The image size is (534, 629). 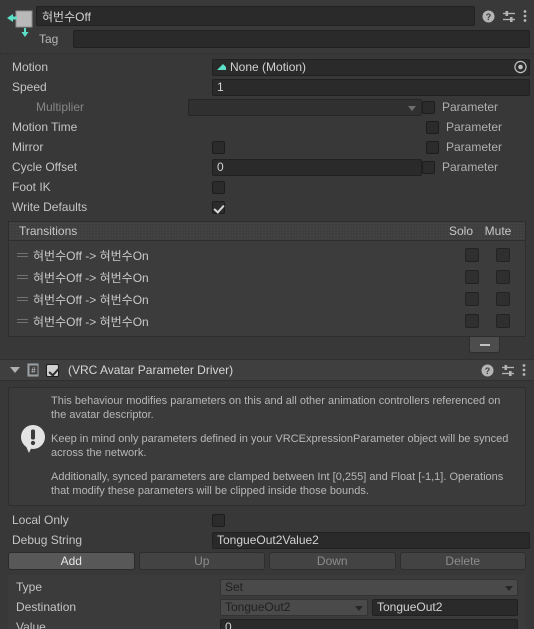 What do you see at coordinates (371, 87) in the screenshot?
I see `speed-input: 1` at bounding box center [371, 87].